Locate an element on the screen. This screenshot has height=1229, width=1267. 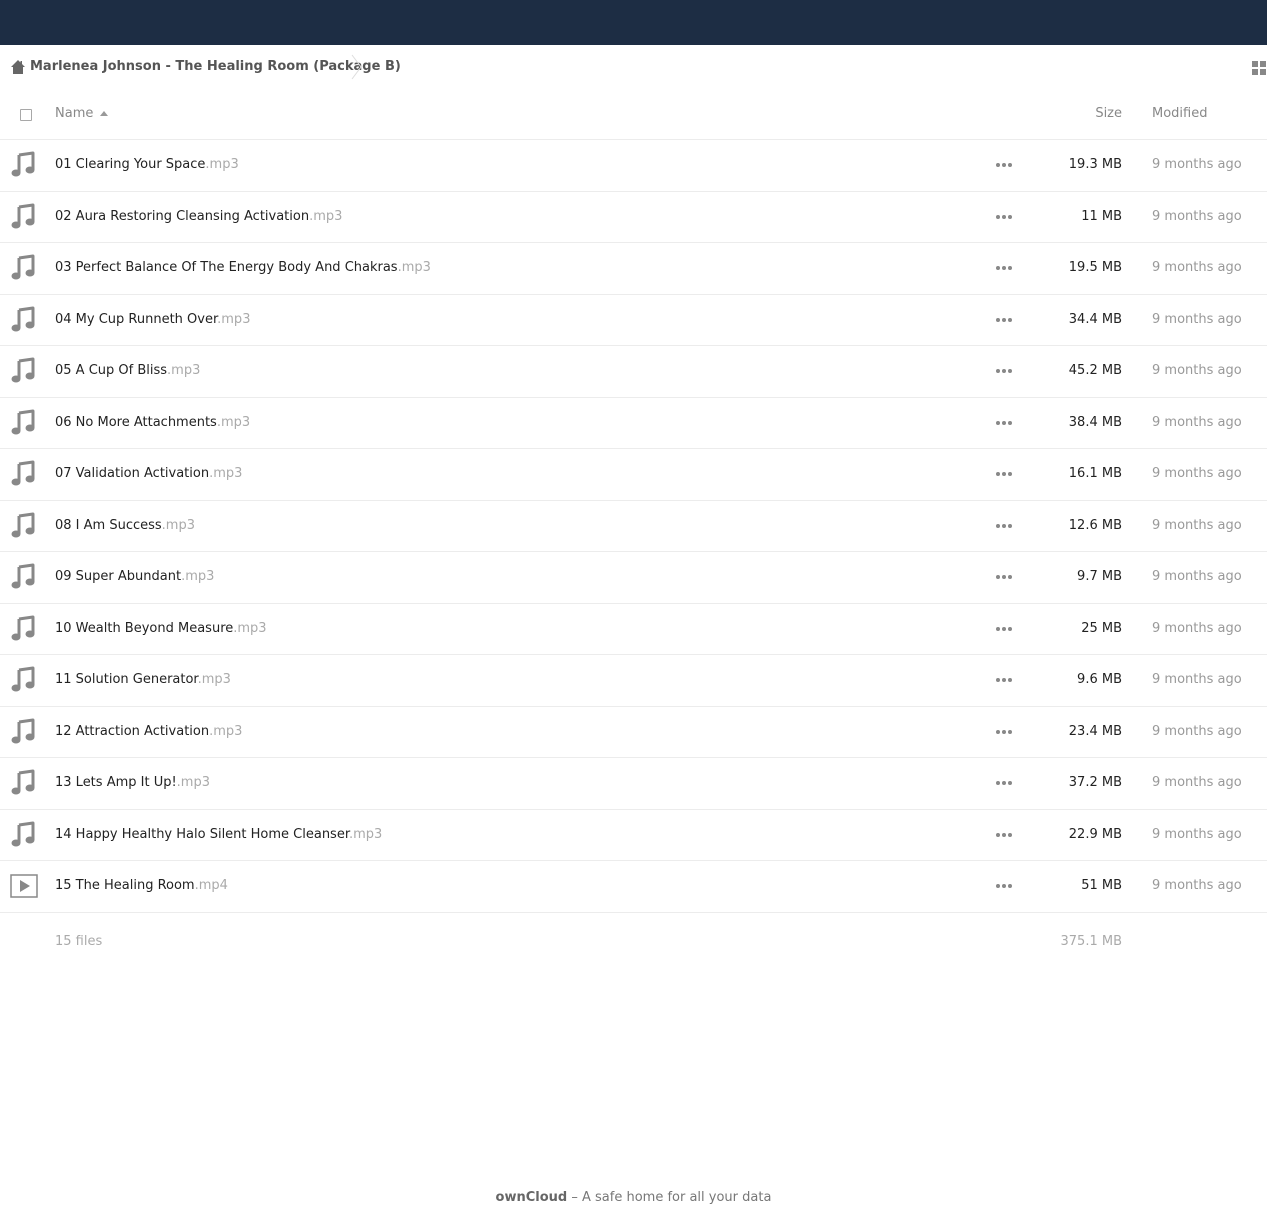
file-name: 09 Super Abundant.mp3 is located at coordinates (134, 577).